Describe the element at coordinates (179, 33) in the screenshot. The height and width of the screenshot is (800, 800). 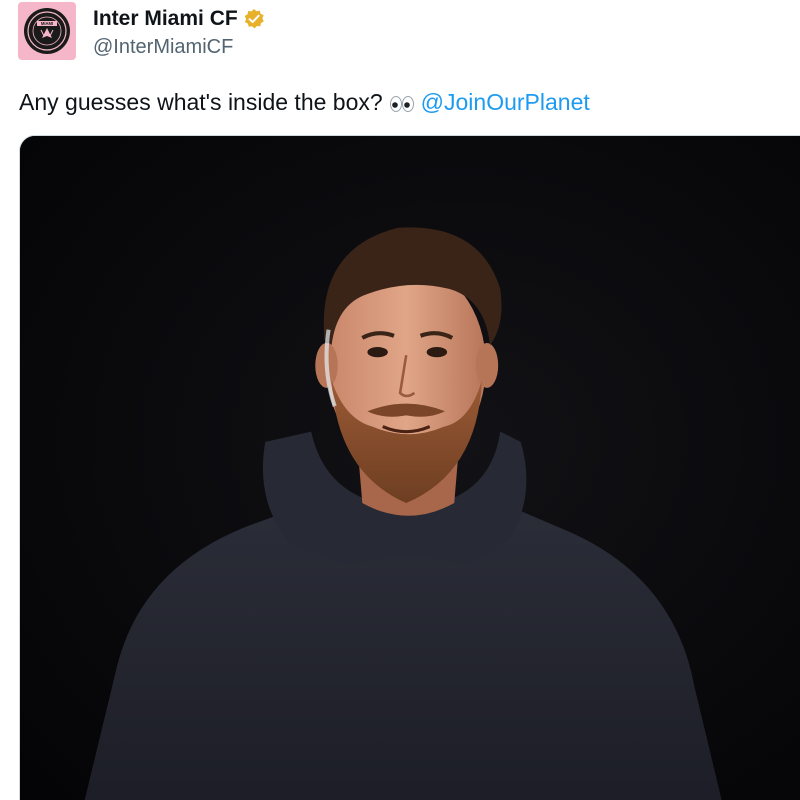
I see `account-names: Inter Miami CF @InterMiamiCF` at that location.